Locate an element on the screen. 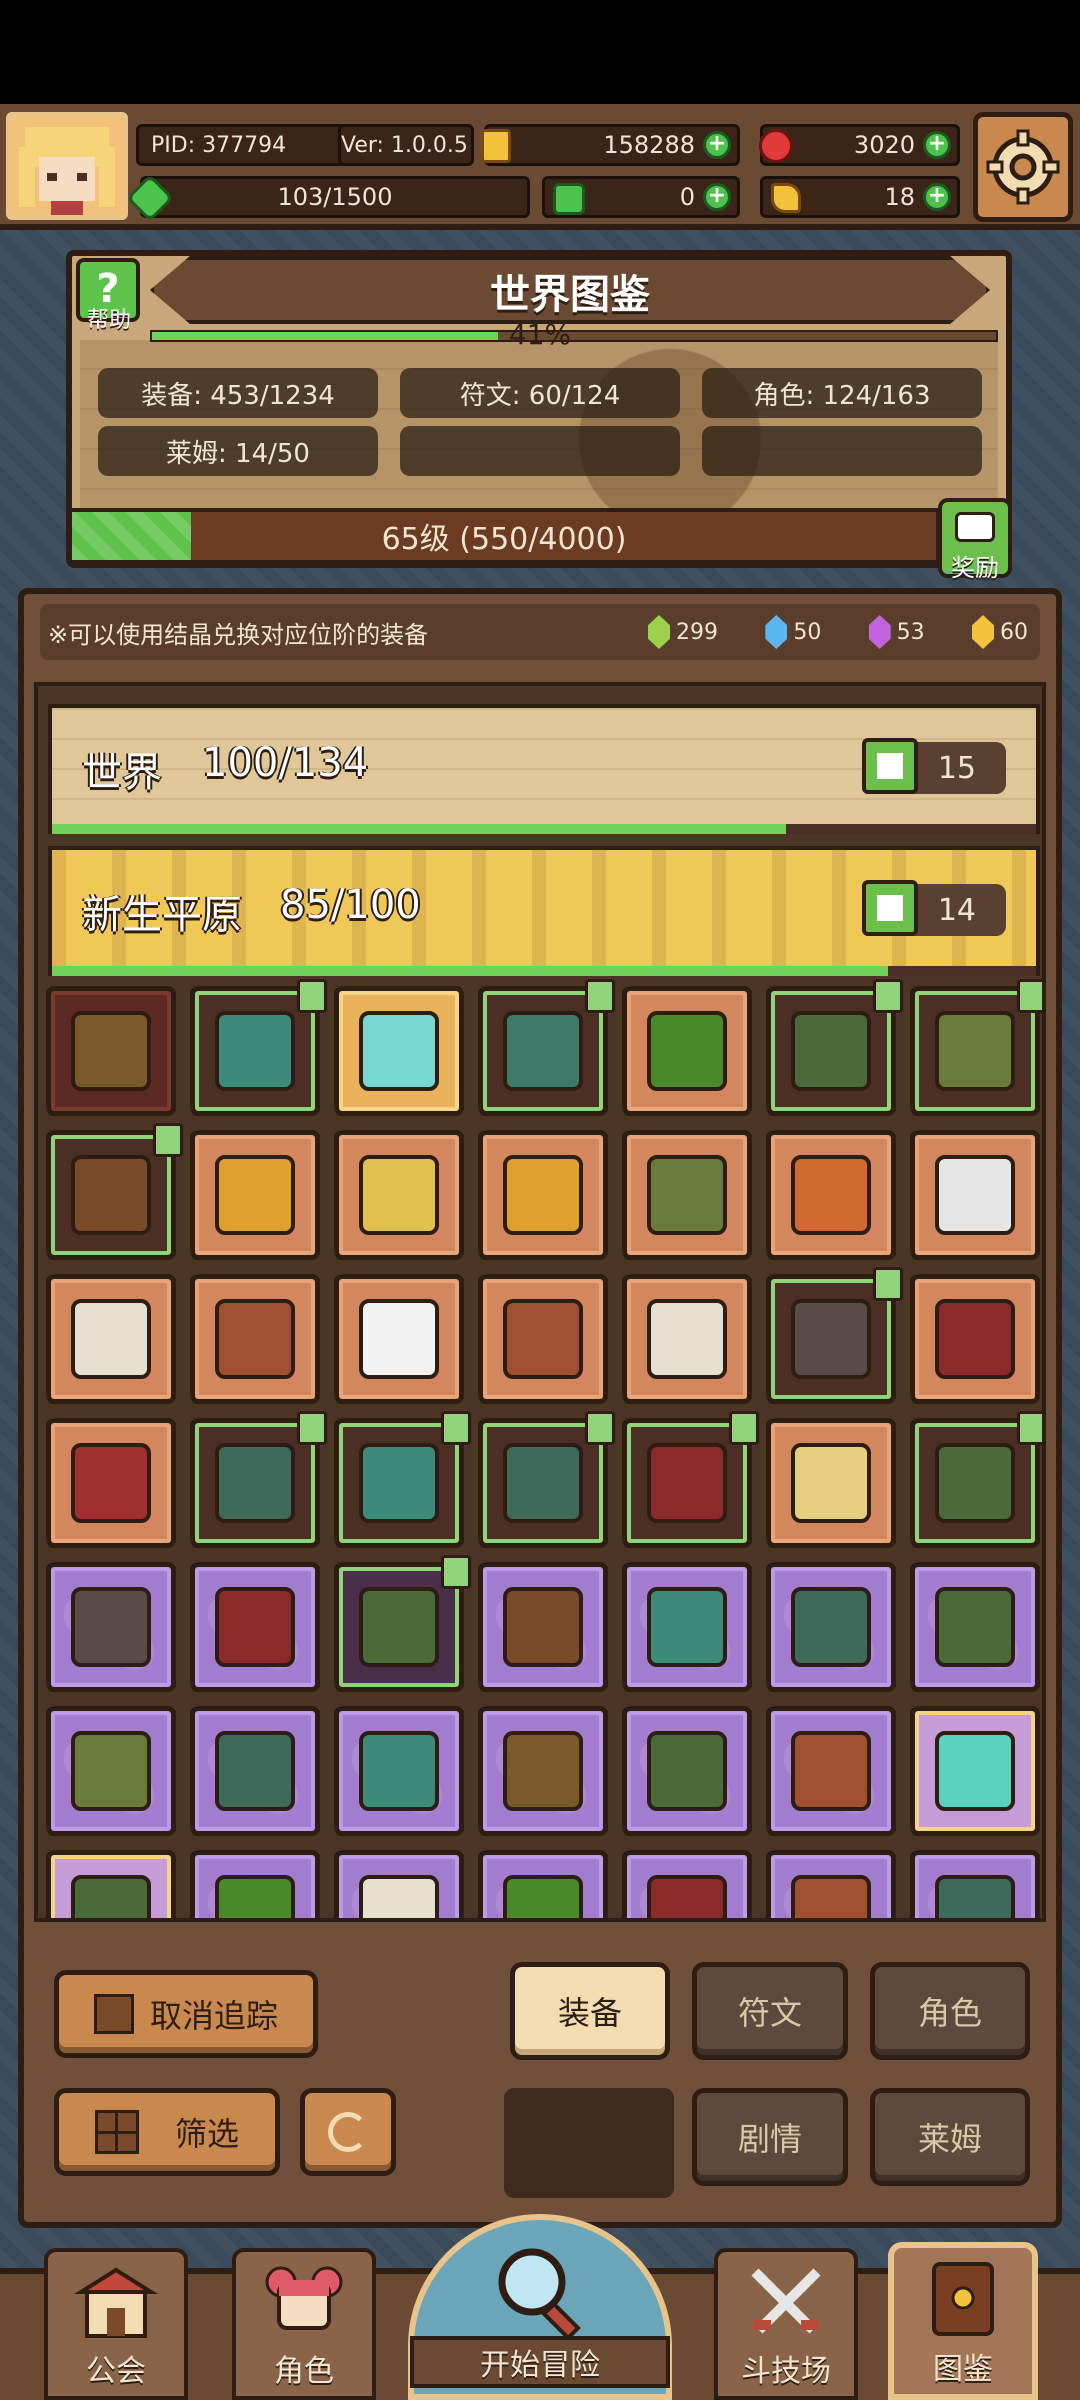  tab-story: 剧情 is located at coordinates (770, 2137).